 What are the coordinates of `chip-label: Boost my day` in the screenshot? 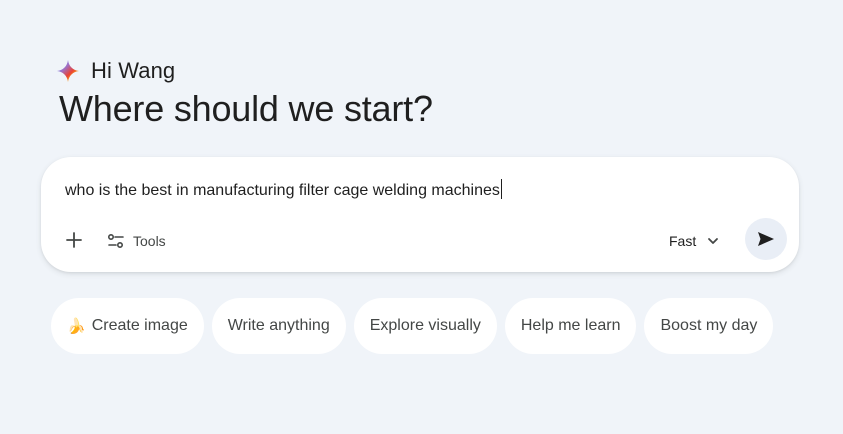 It's located at (709, 325).